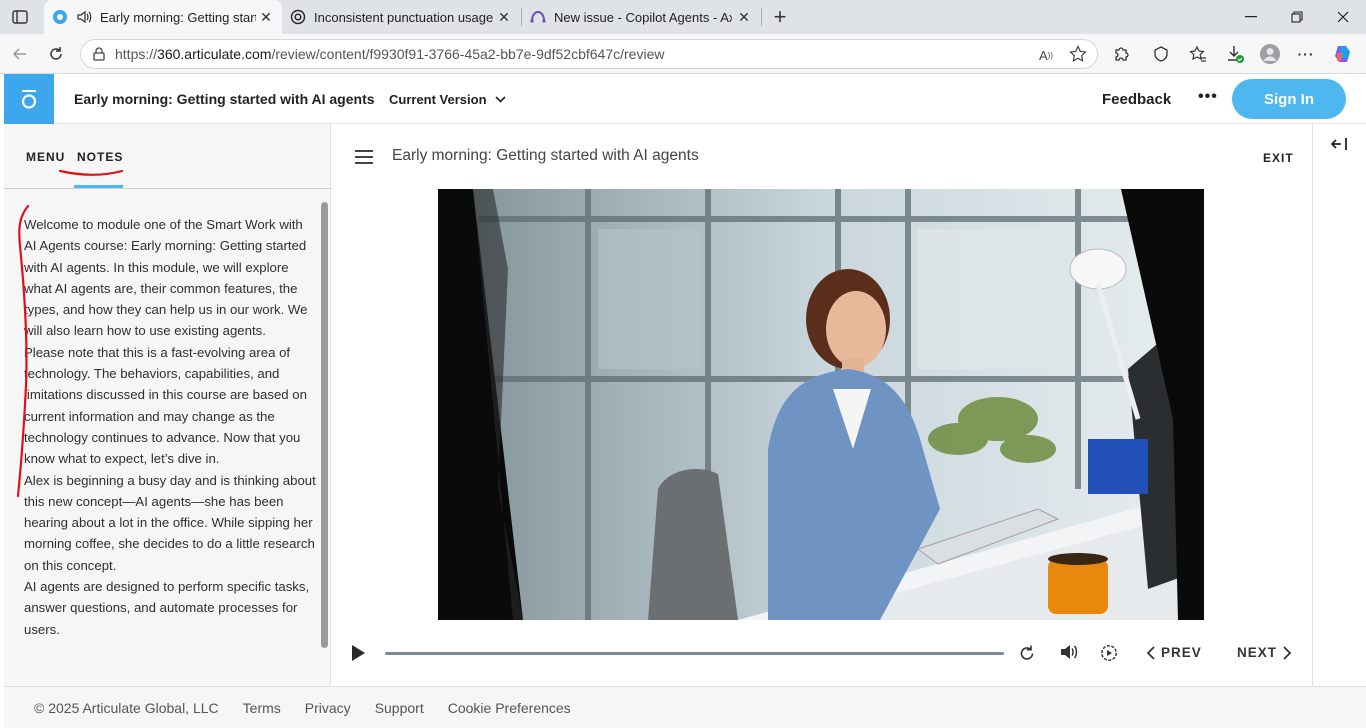 The width and height of the screenshot is (1366, 728). I want to click on tab-label: New issue - Copilot Agents - Axio, so click(643, 17).